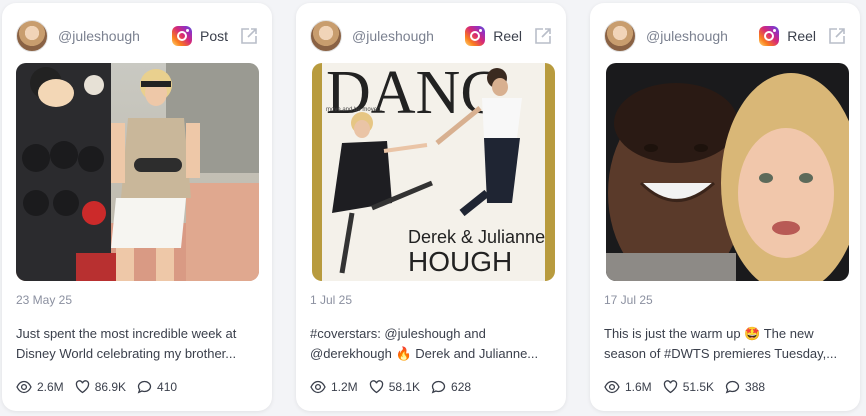  Describe the element at coordinates (137, 172) in the screenshot. I see `post-image` at that location.